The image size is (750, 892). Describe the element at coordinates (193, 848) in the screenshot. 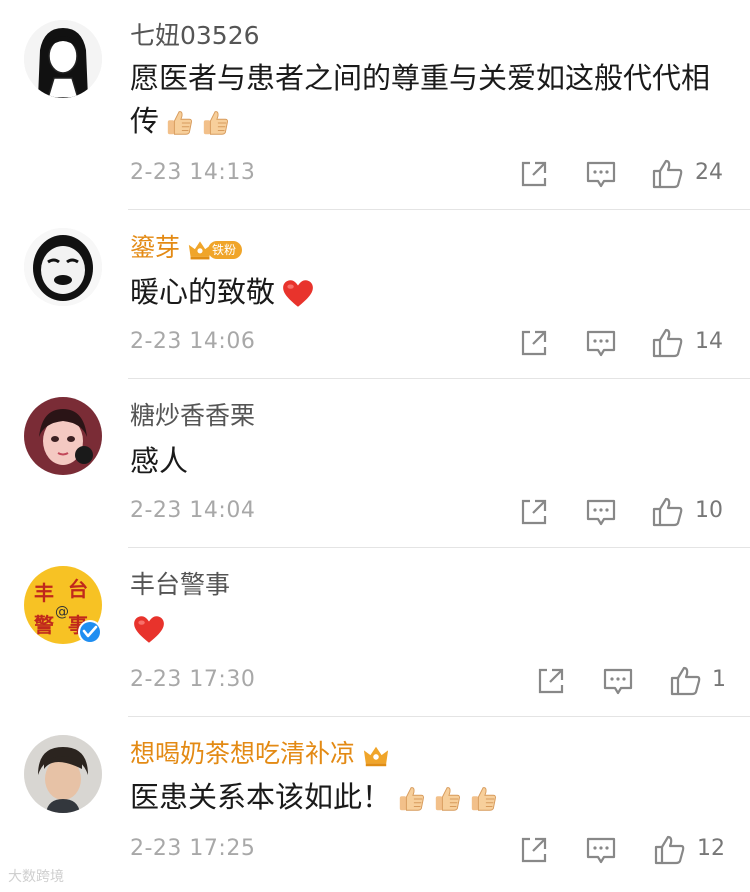

I see `timestamp: 2-23 17:25` at that location.